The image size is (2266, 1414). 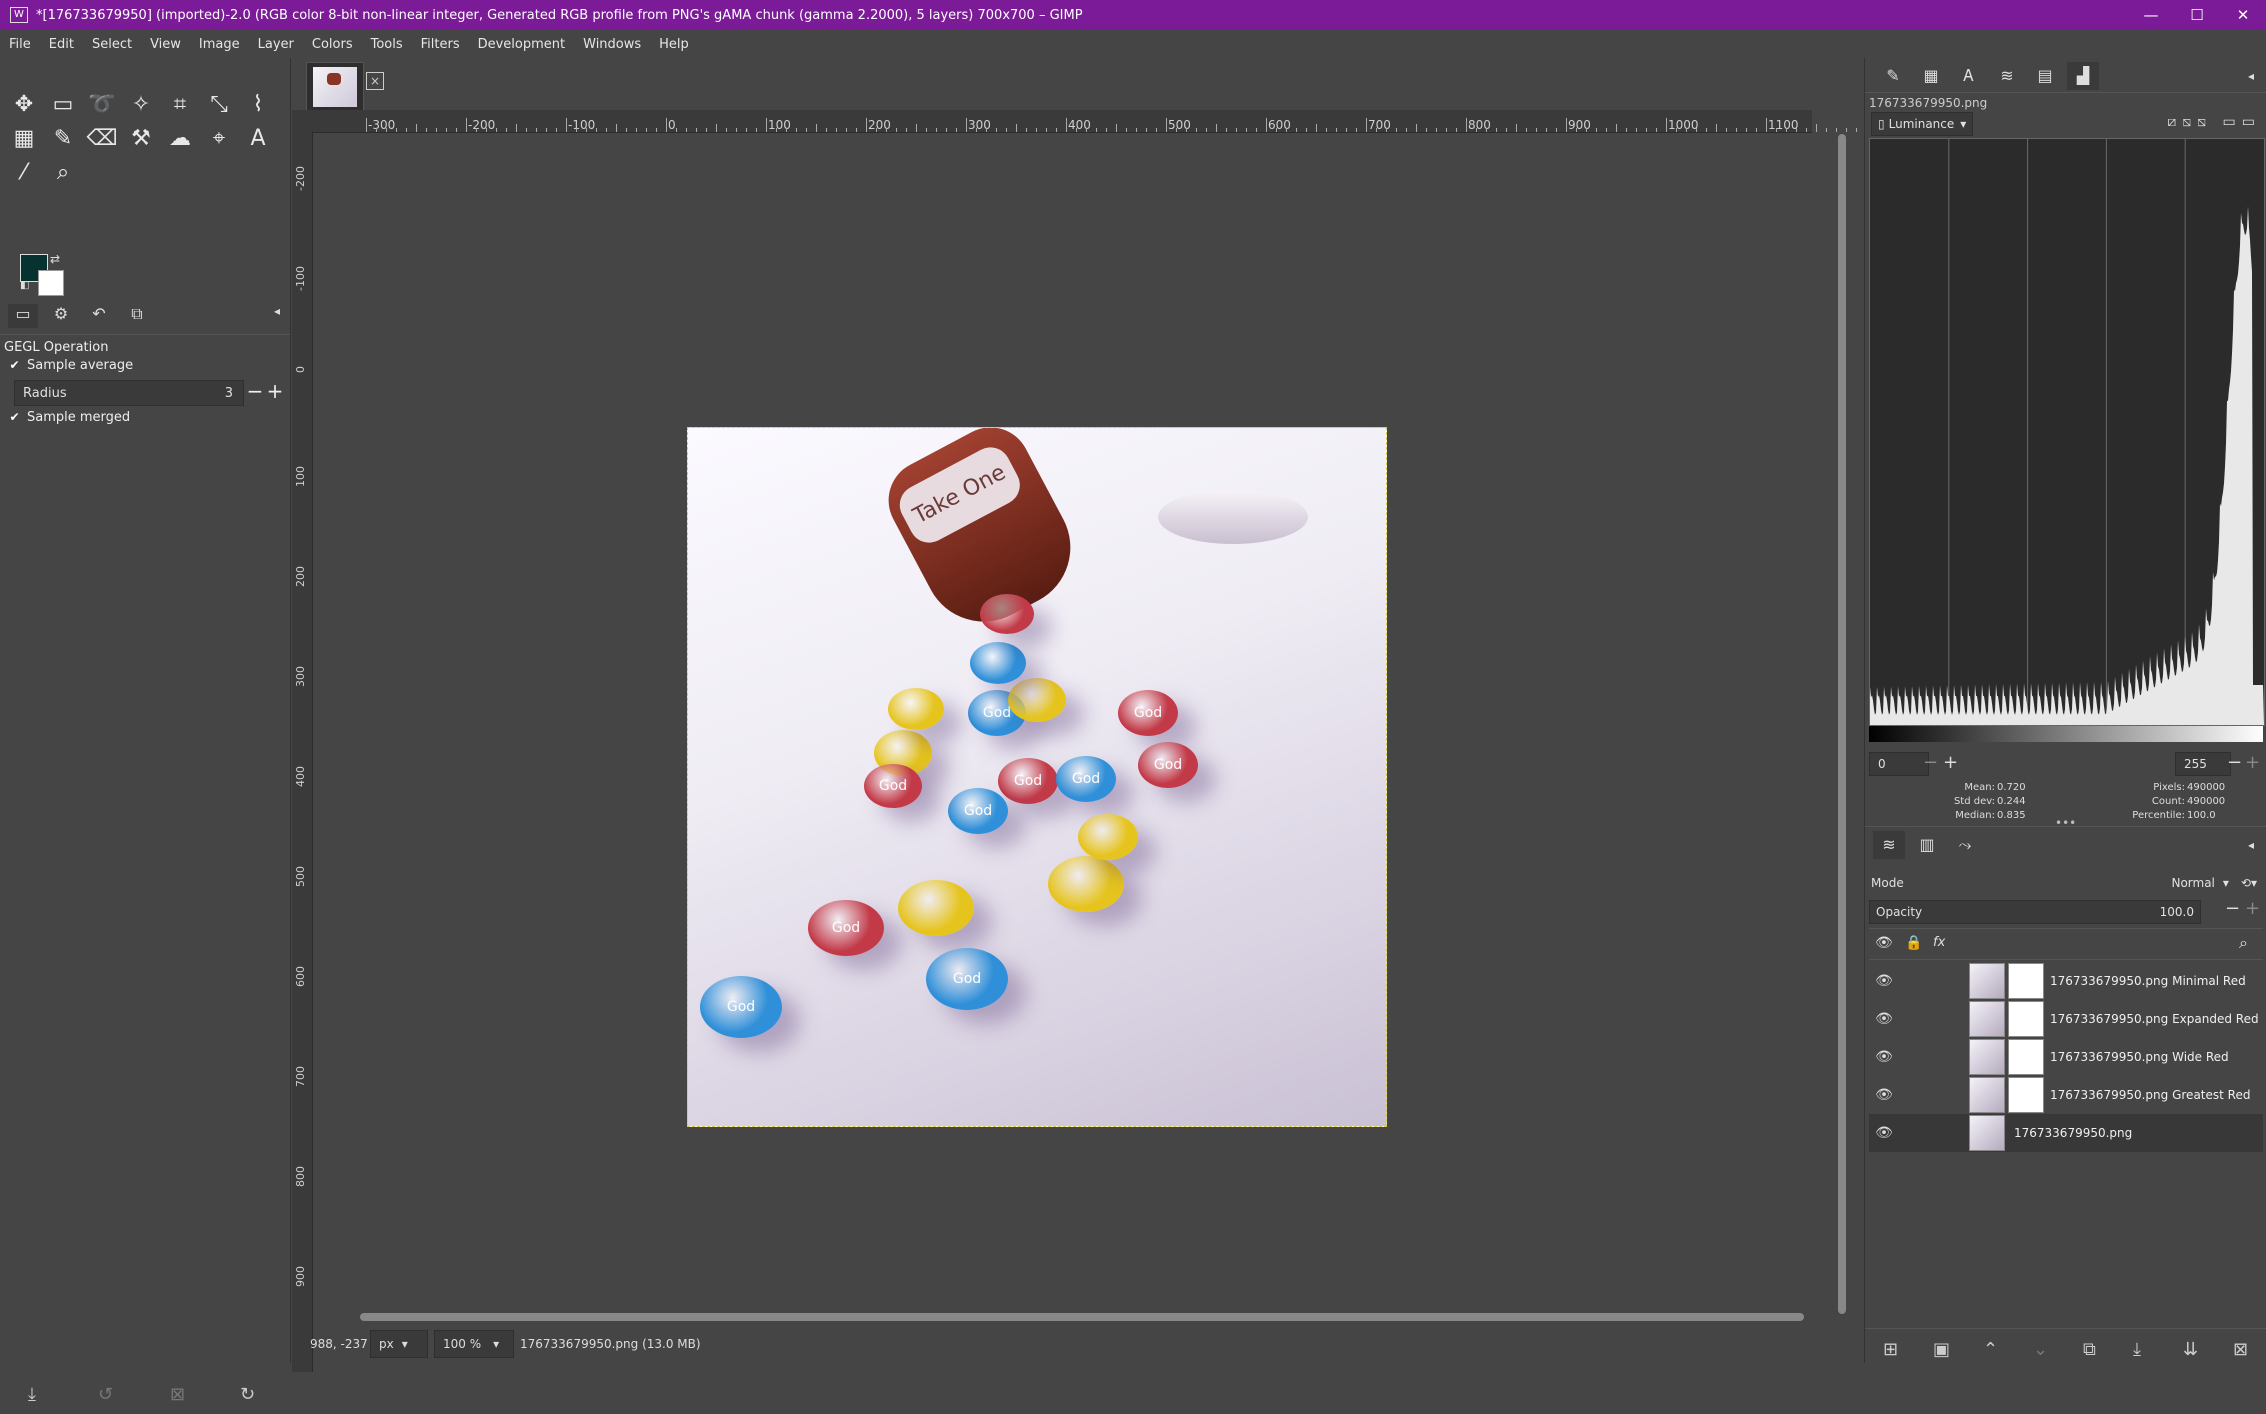 What do you see at coordinates (1965, 845) in the screenshot?
I see `tab-paths: ⤳` at bounding box center [1965, 845].